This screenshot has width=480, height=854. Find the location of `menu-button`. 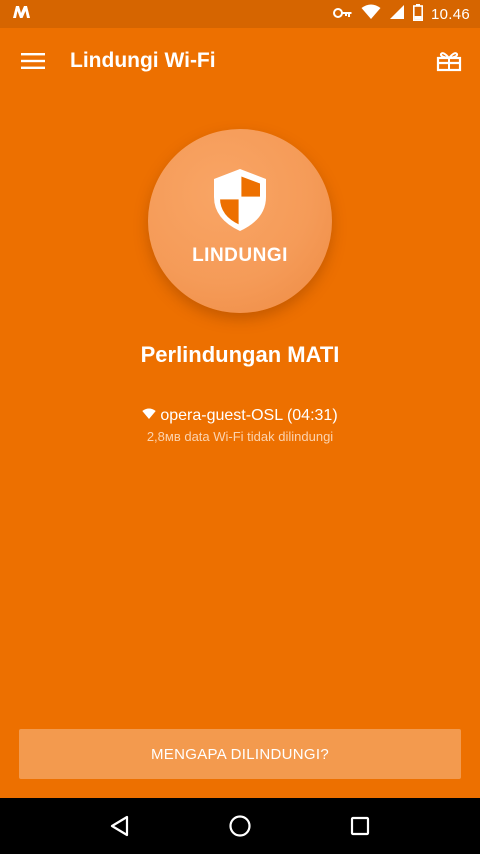

menu-button is located at coordinates (33, 61).